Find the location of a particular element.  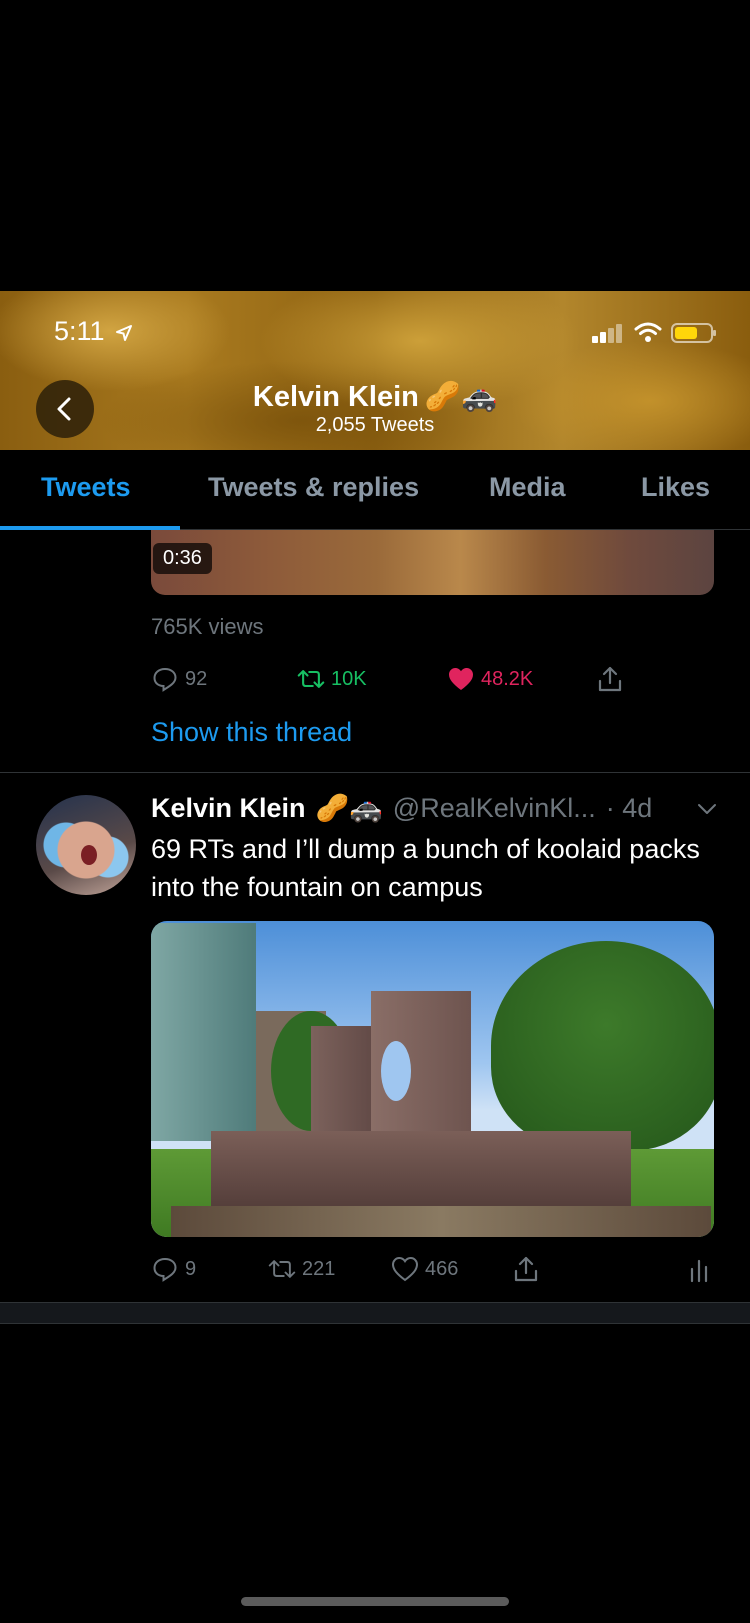

tweet-actions: 9 221 466 is located at coordinates (375, 1270).